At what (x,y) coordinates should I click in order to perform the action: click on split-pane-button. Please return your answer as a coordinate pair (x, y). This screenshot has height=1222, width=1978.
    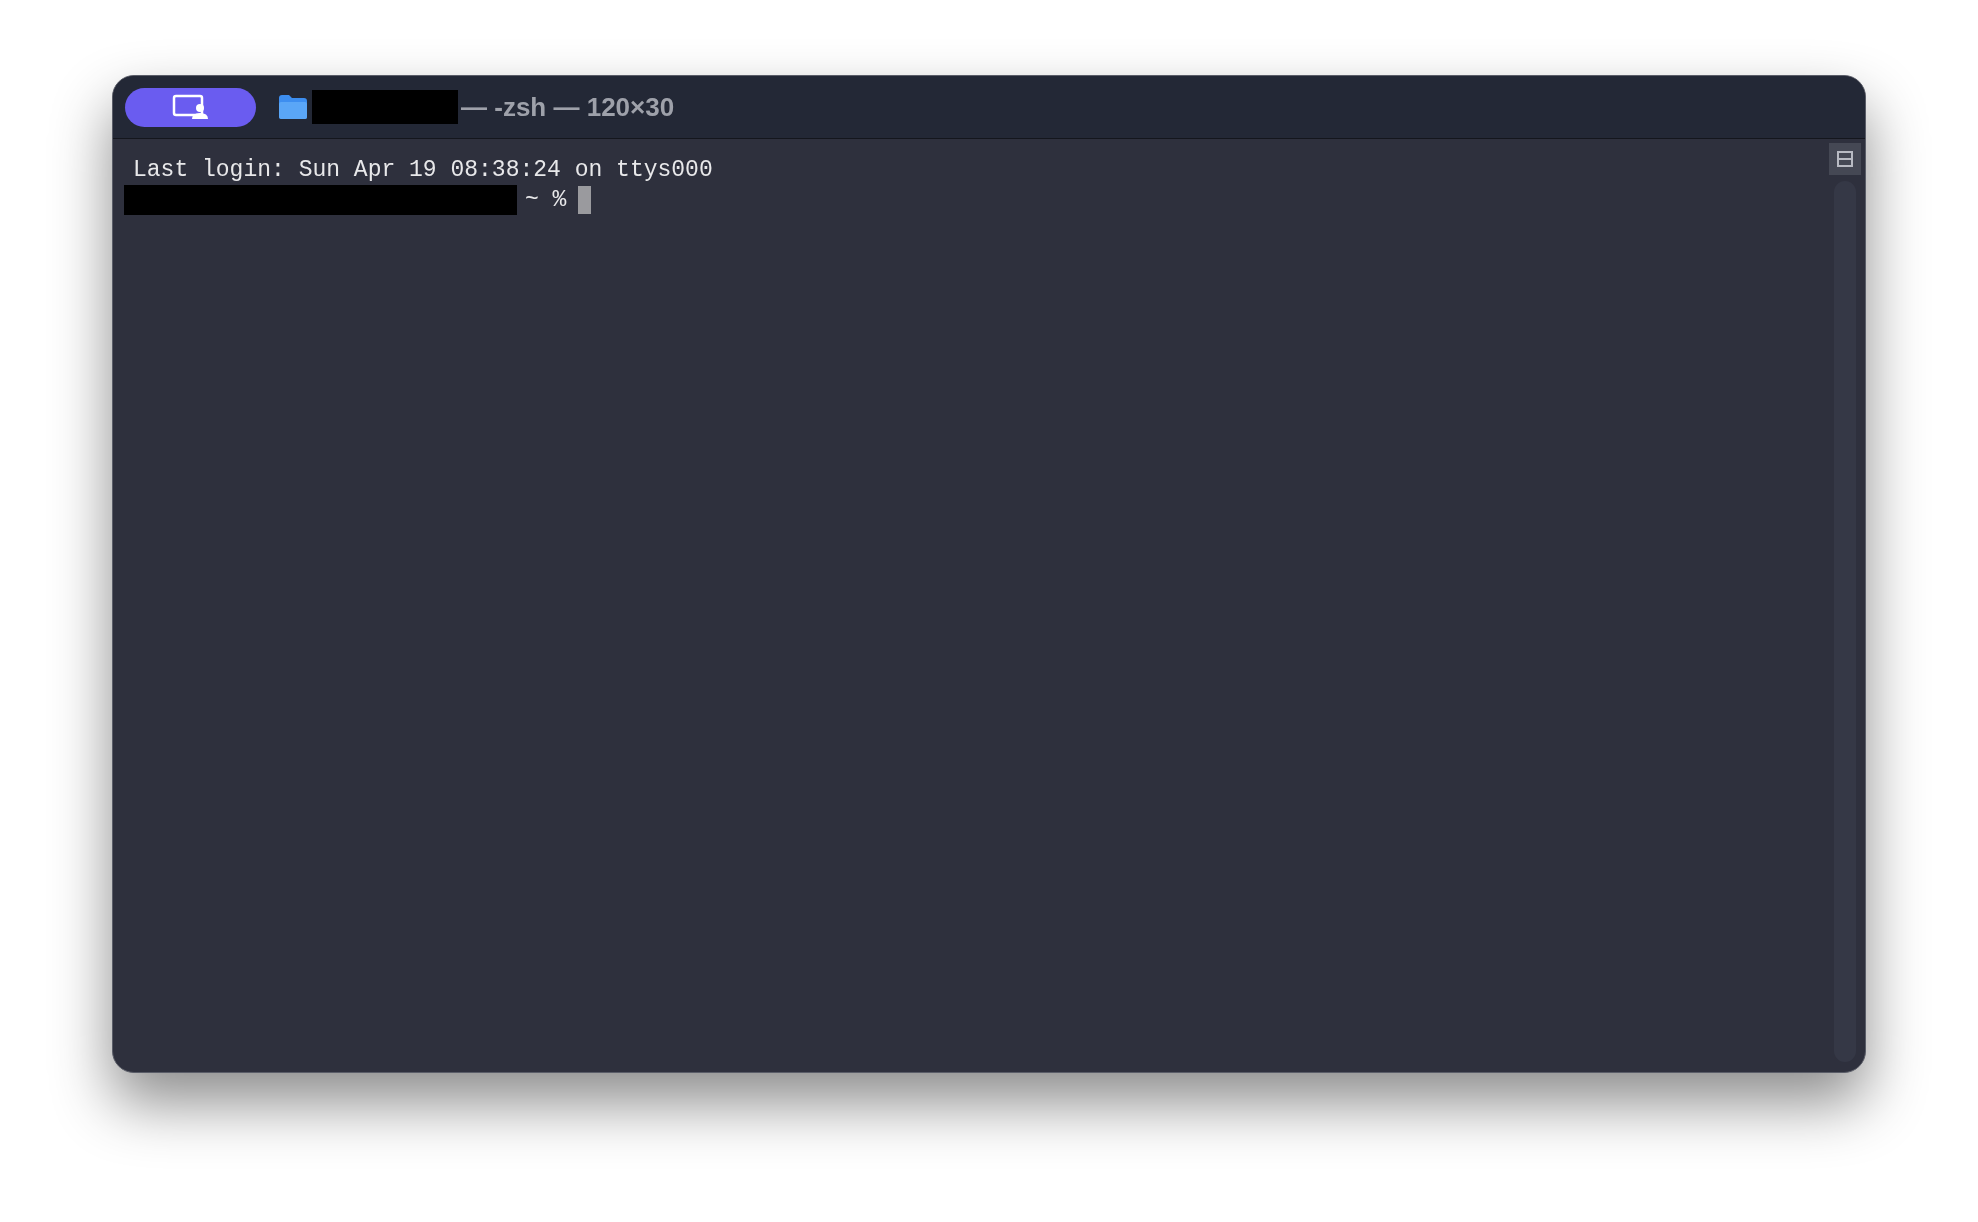
    Looking at the image, I should click on (1845, 159).